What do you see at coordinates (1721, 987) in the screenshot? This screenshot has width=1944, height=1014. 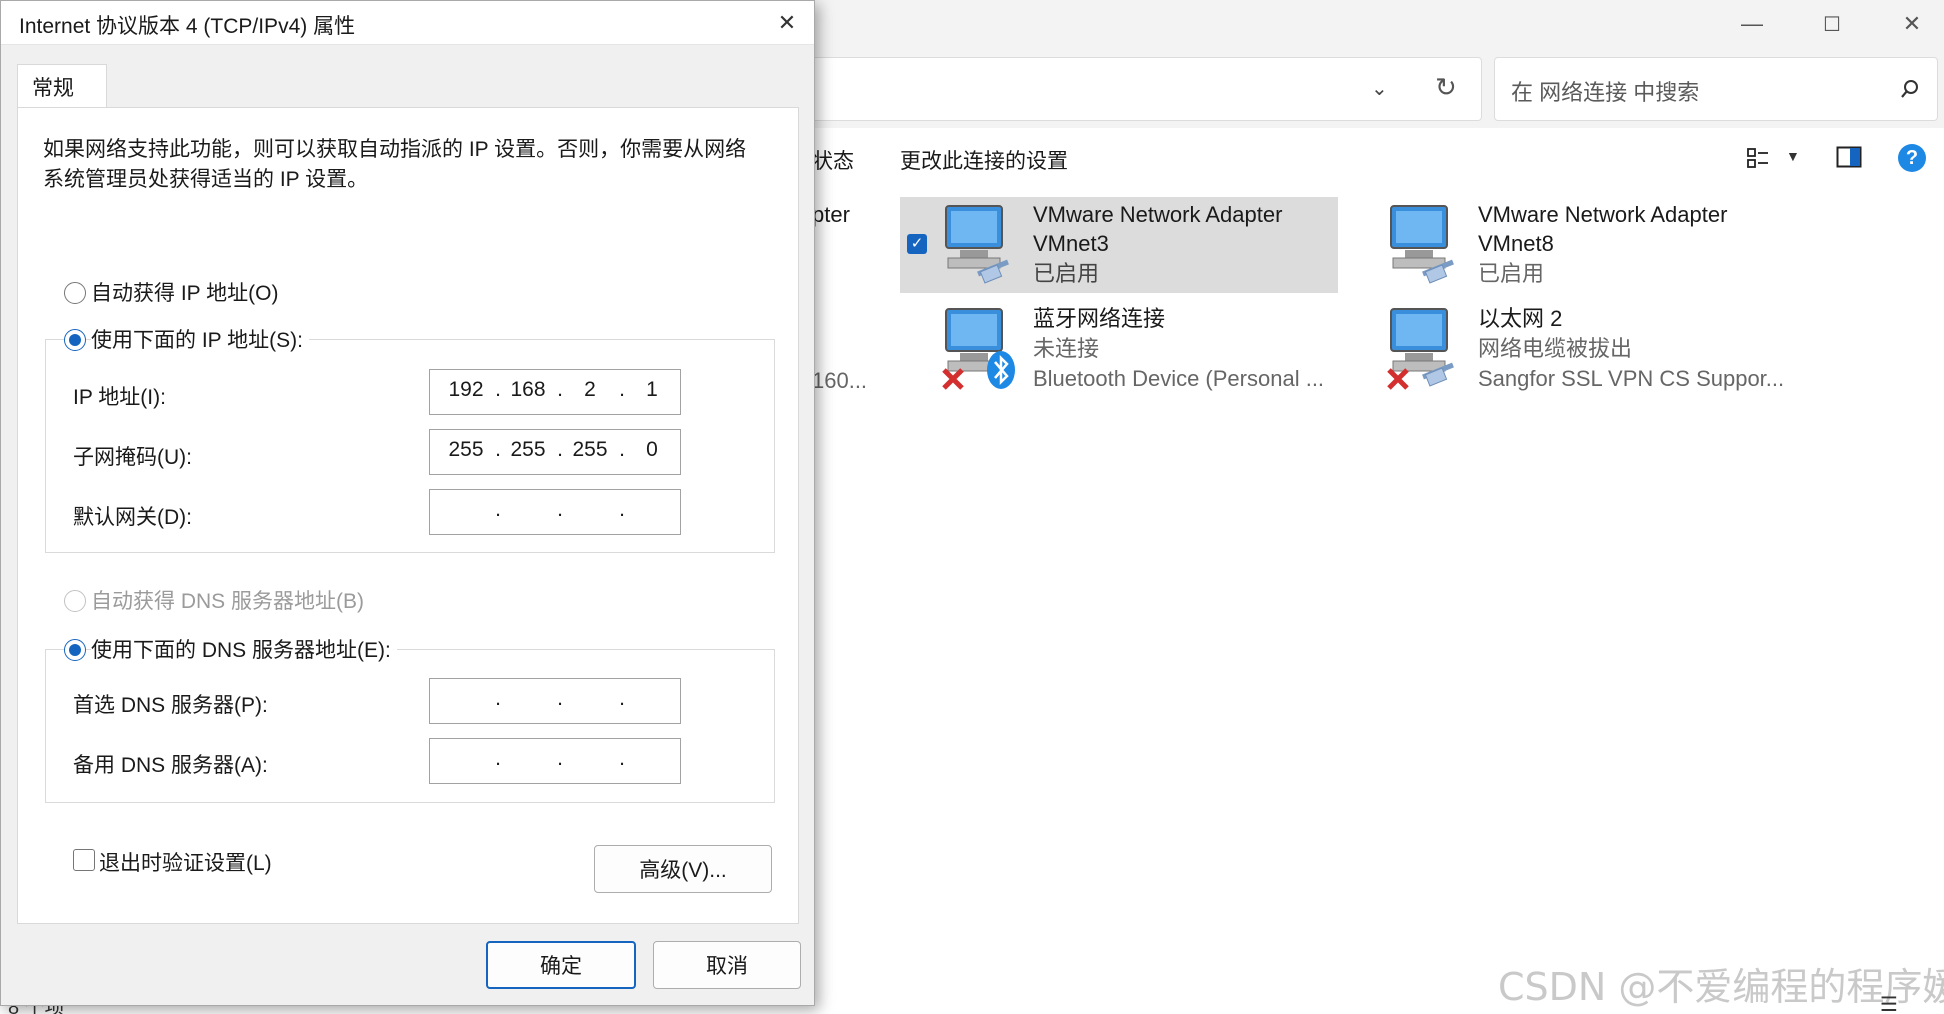 I see `csdn-watermark: CSDN @不爱编程的程序媛` at bounding box center [1721, 987].